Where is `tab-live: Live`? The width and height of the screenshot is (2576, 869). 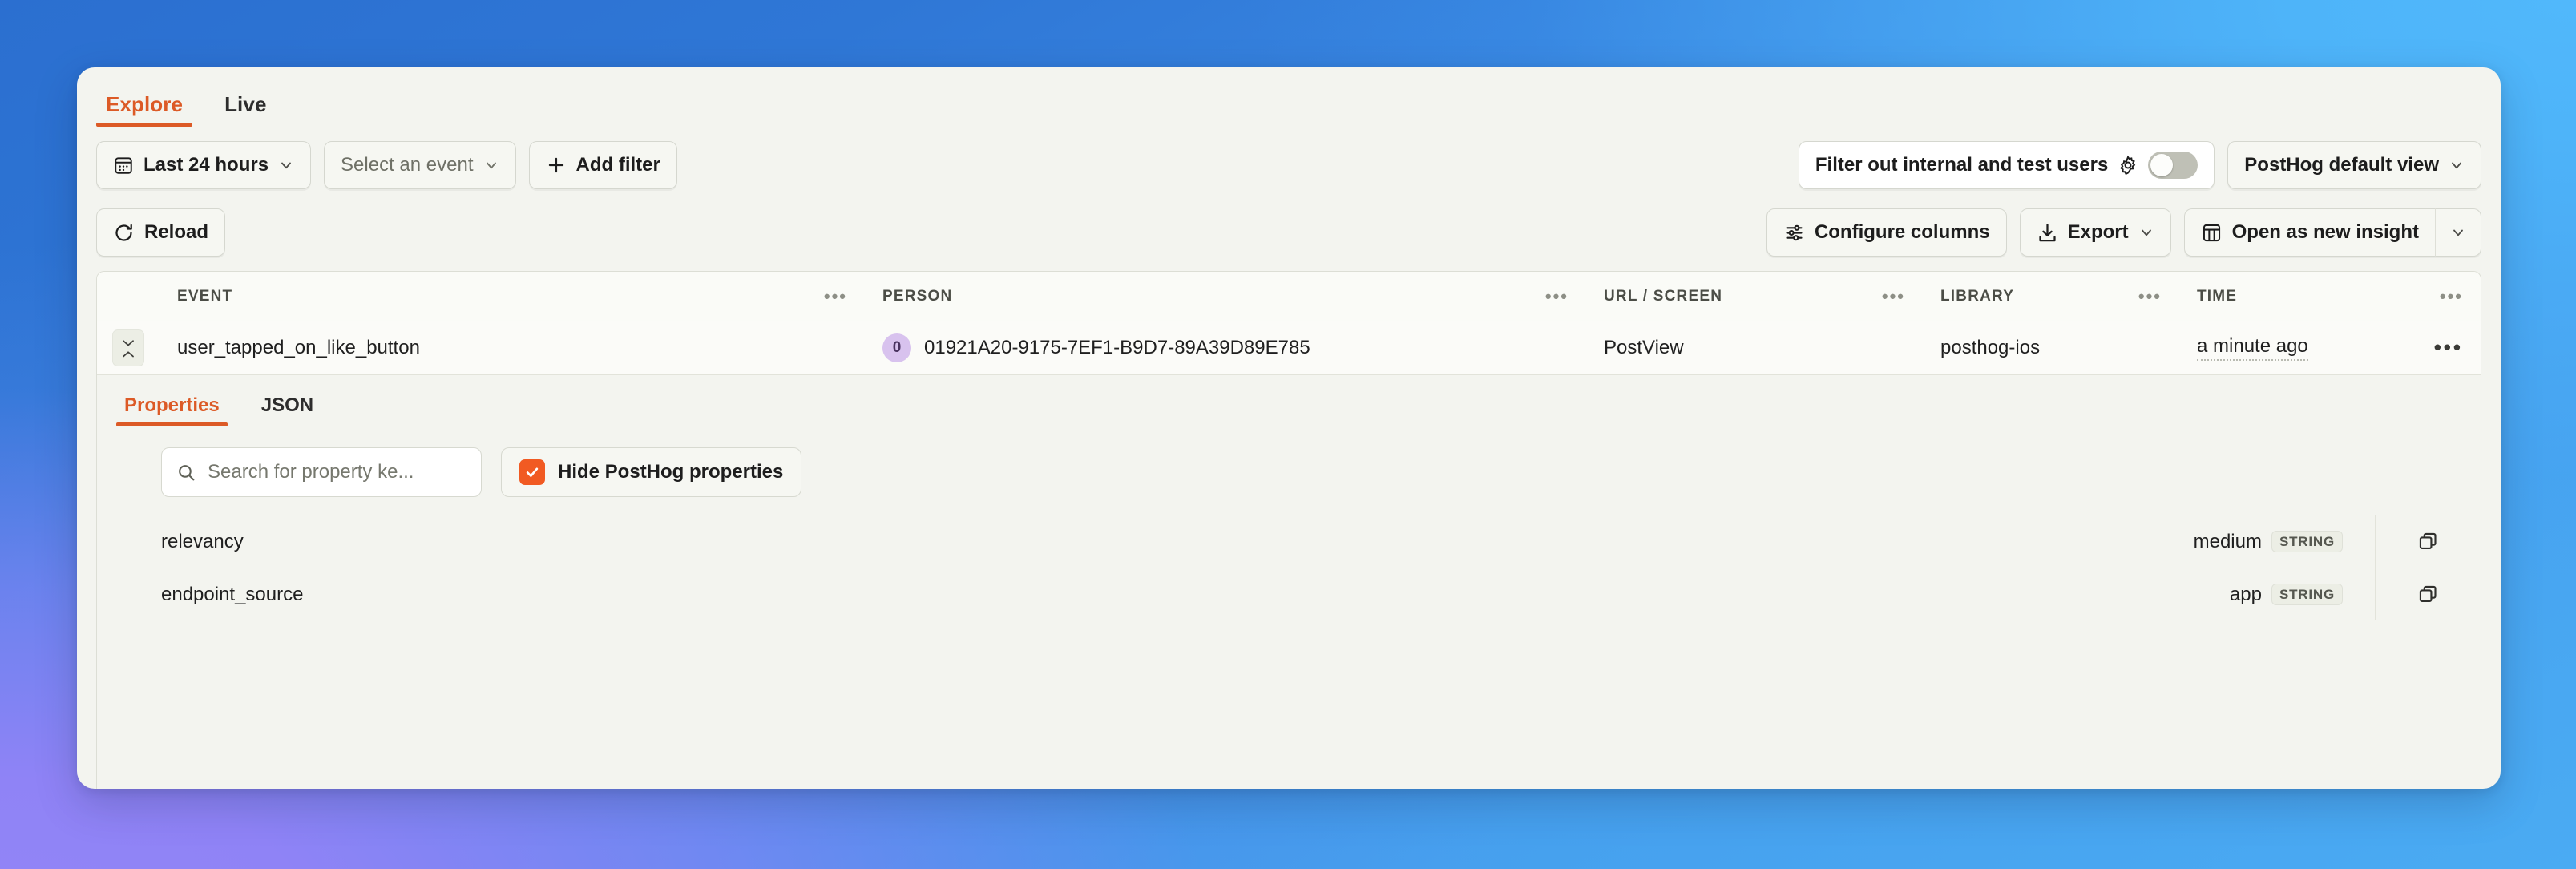 tab-live: Live is located at coordinates (246, 111).